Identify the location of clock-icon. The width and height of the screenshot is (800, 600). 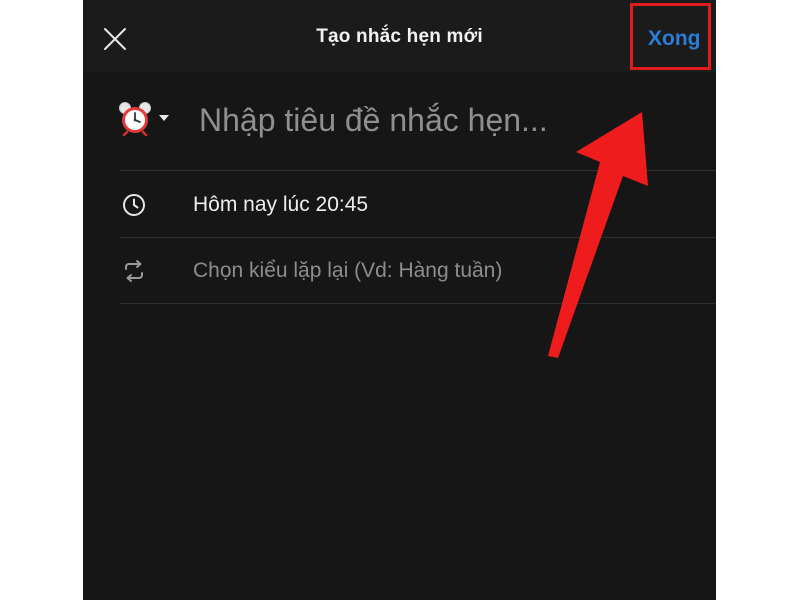
(134, 205).